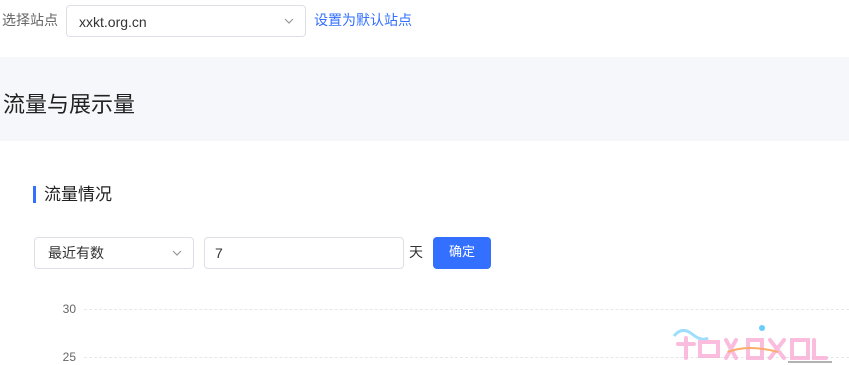  Describe the element at coordinates (186, 21) in the screenshot. I see `site-select: xxkt.org.cn` at that location.